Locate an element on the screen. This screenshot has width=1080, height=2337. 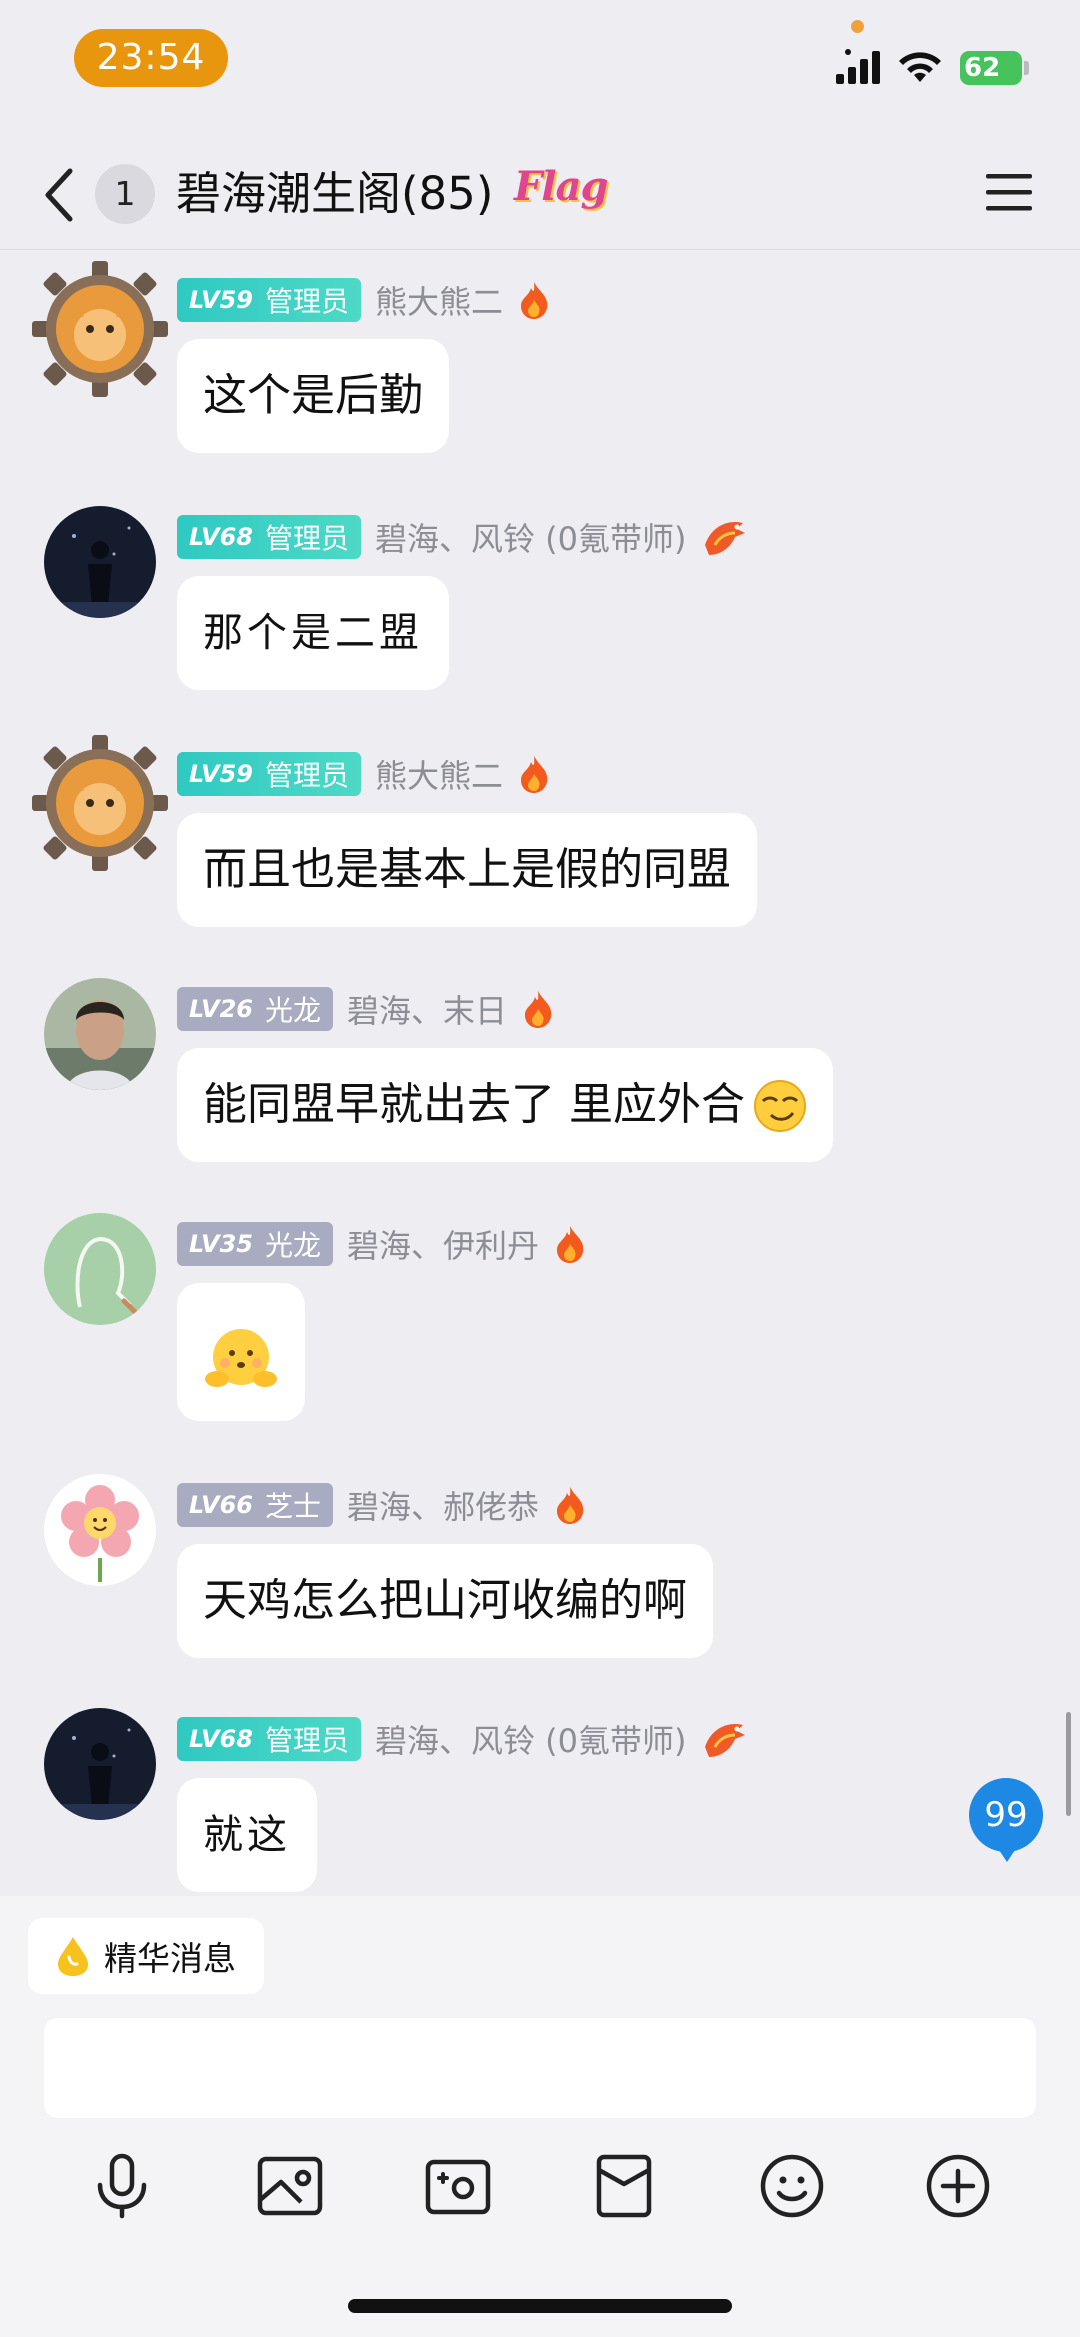
sender-name: 碧海、伊利丹 is located at coordinates (443, 1244).